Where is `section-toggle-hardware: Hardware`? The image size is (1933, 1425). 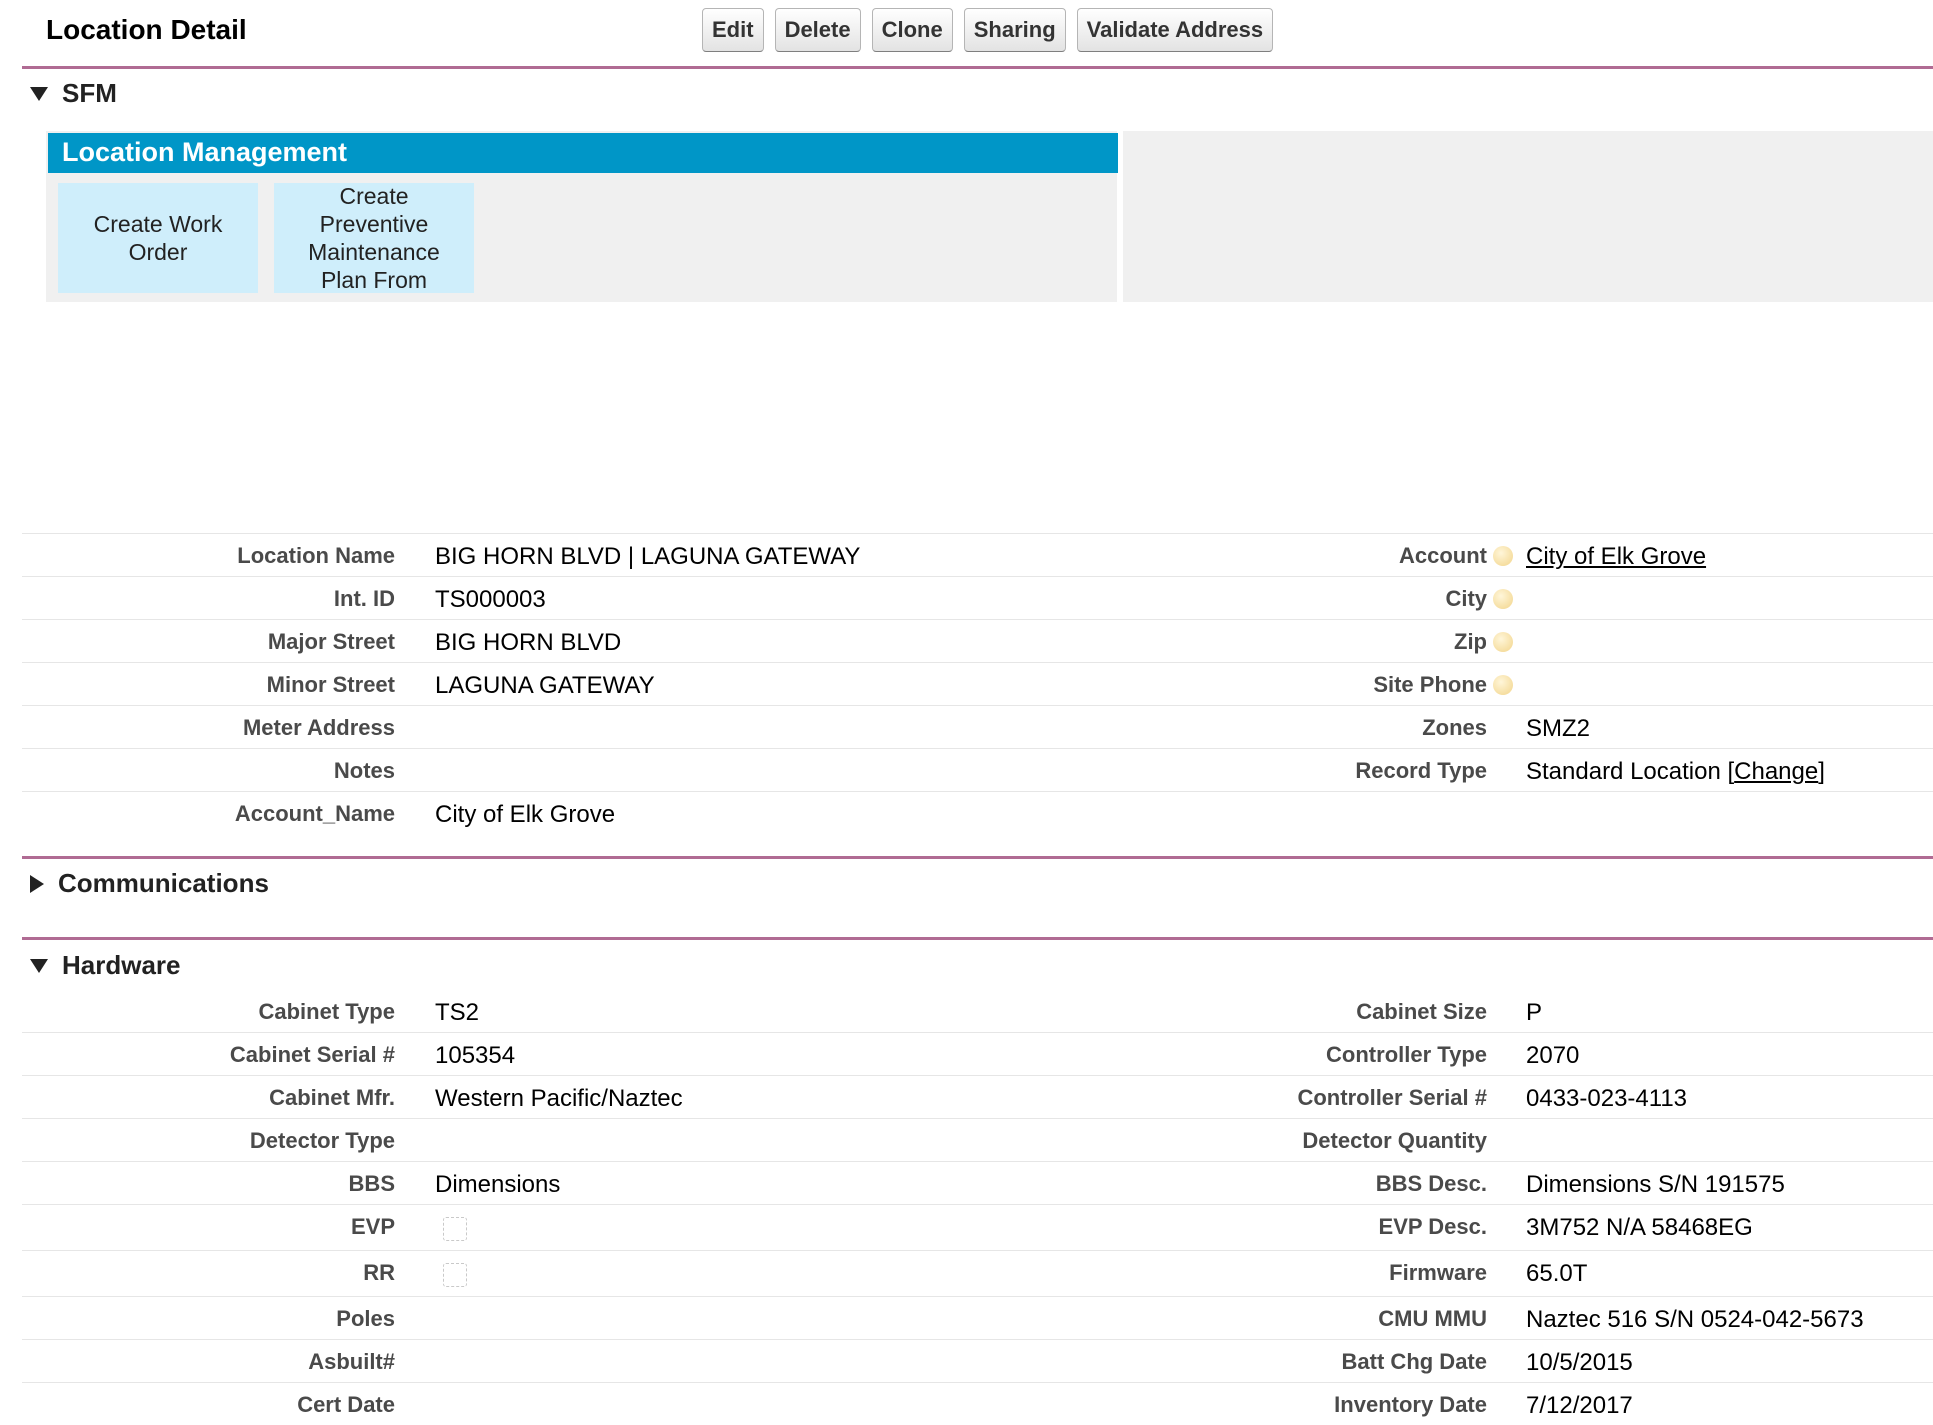 section-toggle-hardware: Hardware is located at coordinates (105, 965).